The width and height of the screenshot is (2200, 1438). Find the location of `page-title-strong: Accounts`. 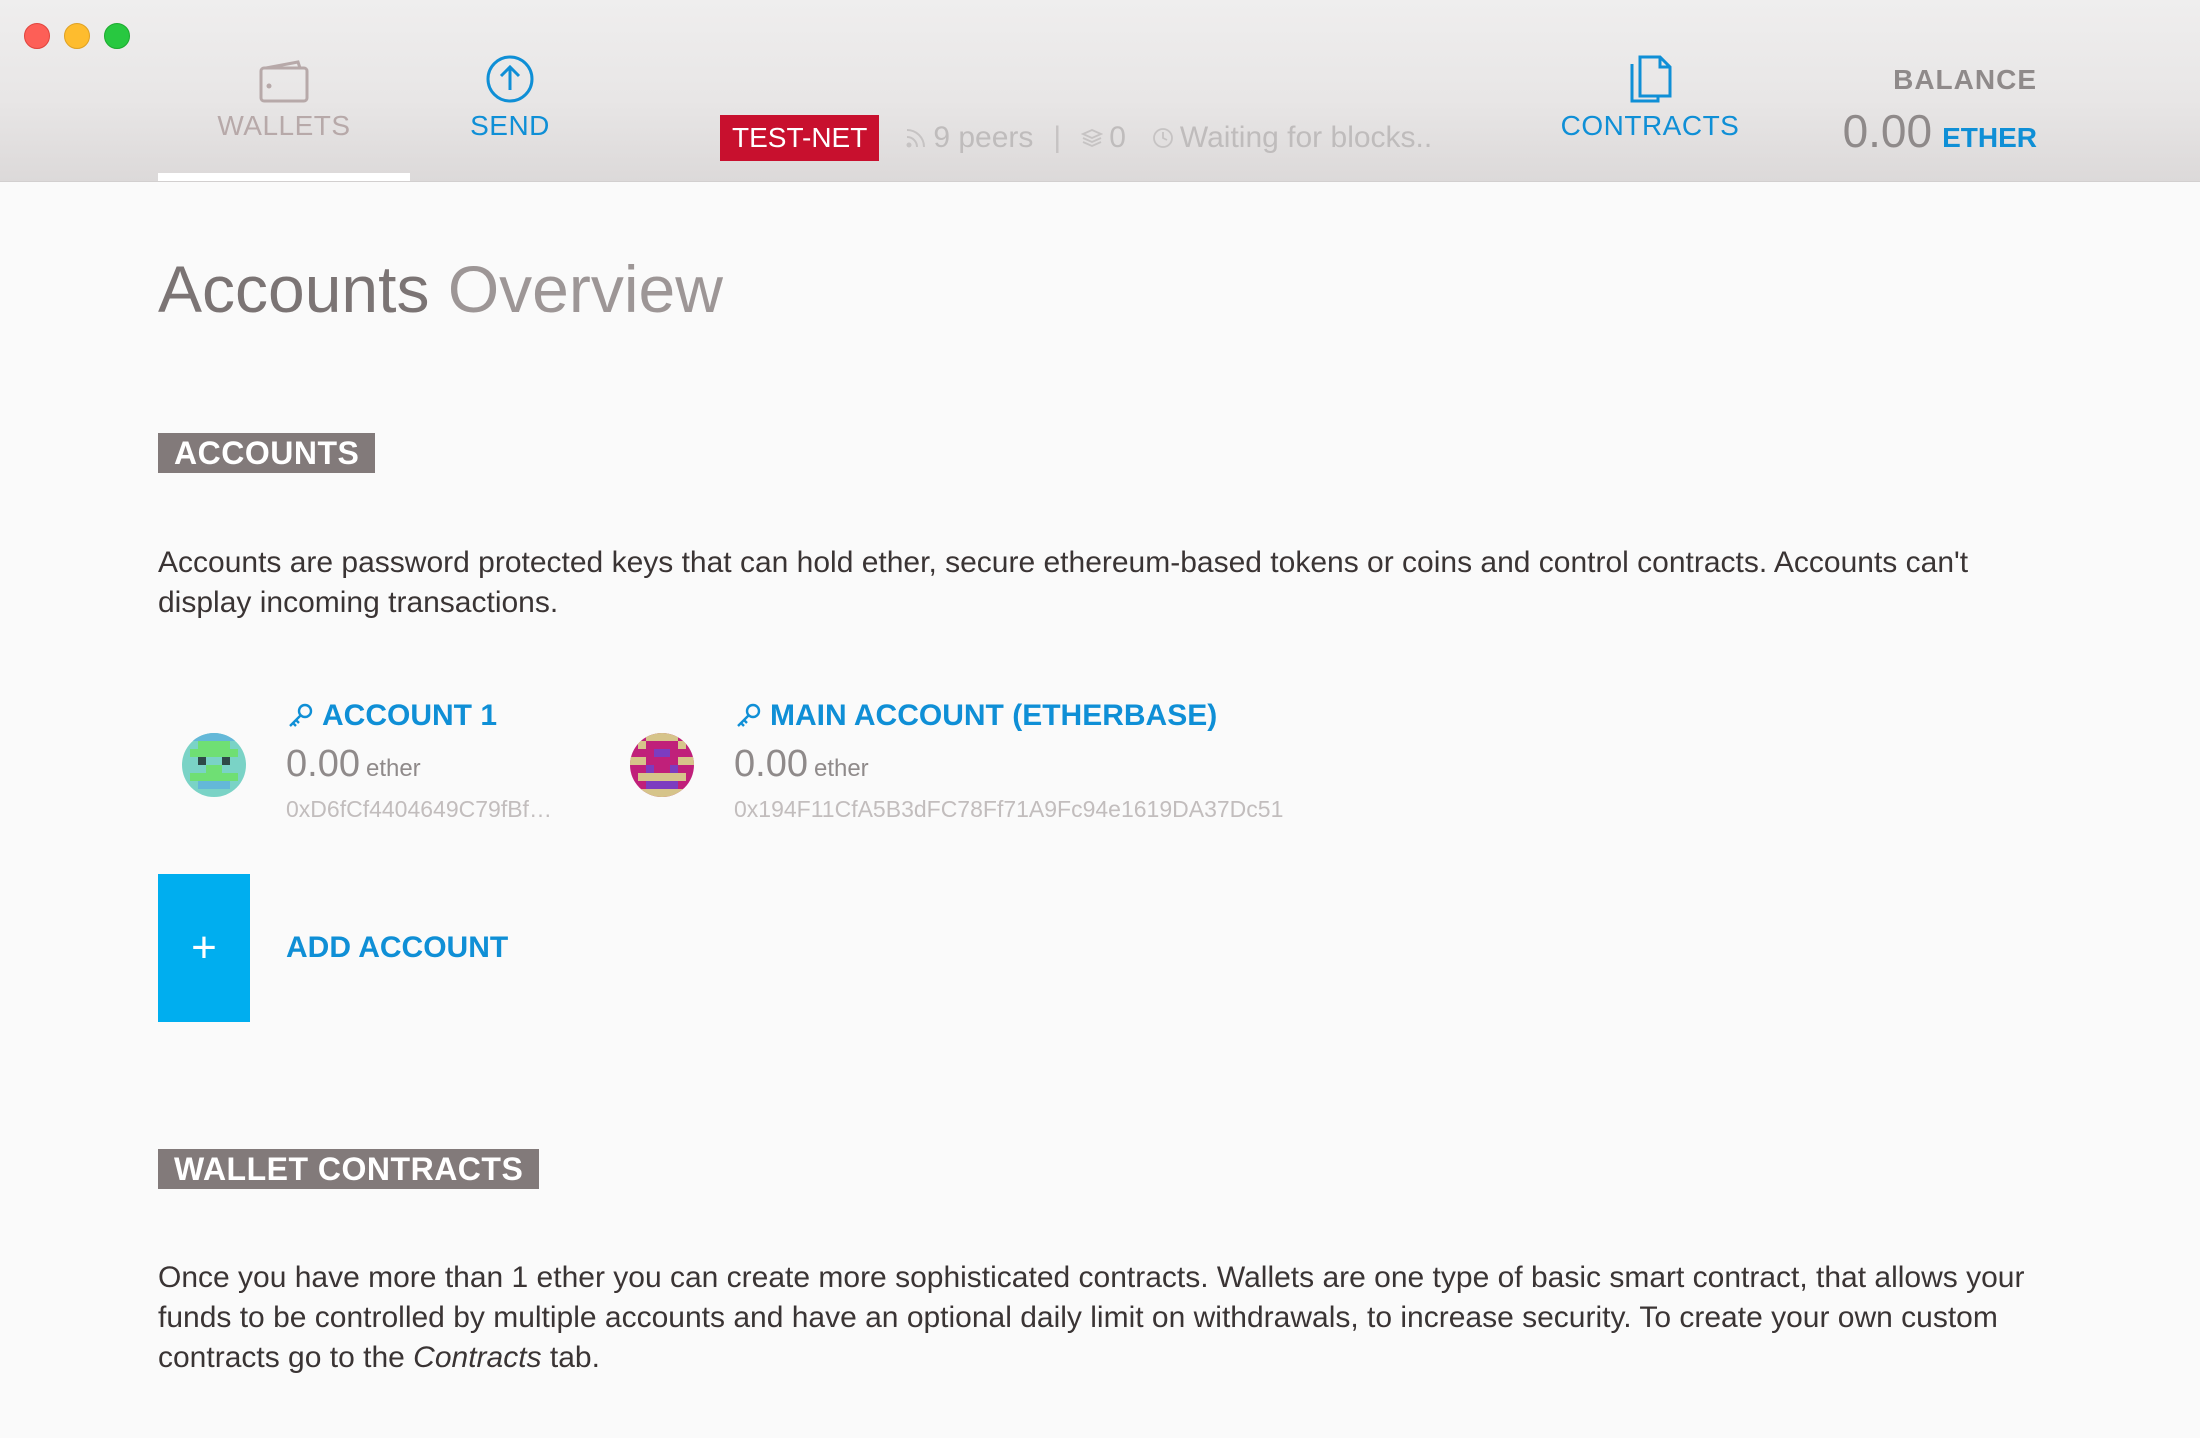

page-title-strong: Accounts is located at coordinates (294, 289).